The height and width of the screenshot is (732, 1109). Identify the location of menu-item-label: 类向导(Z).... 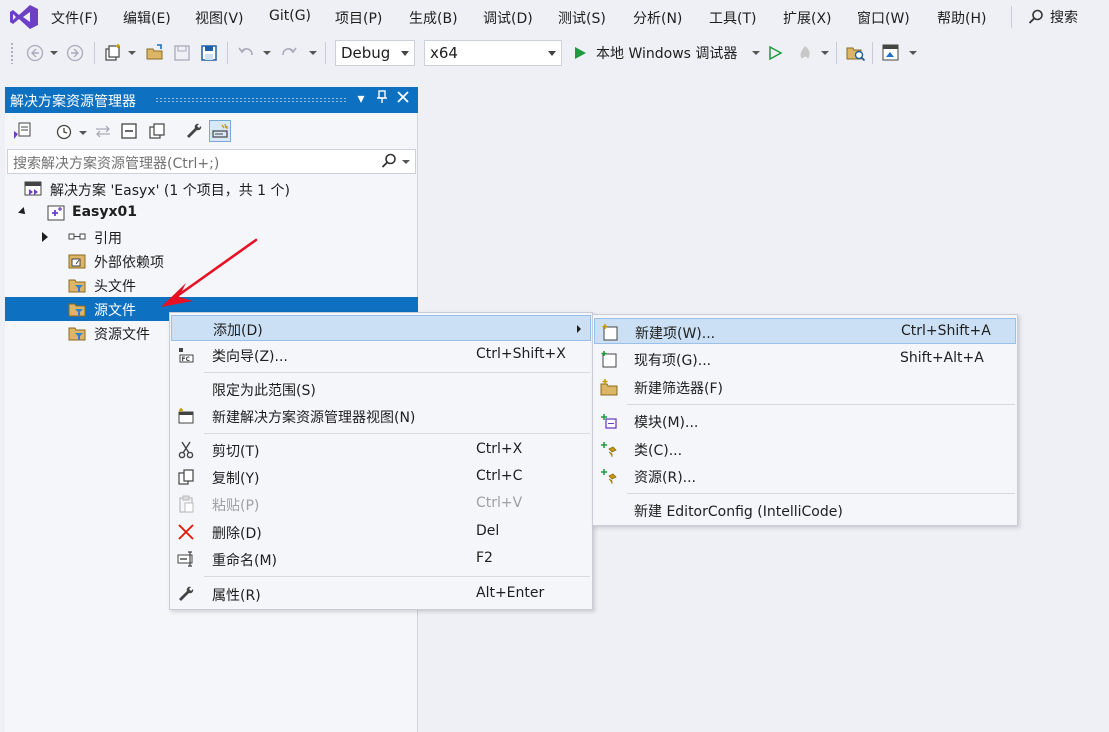
(250, 357).